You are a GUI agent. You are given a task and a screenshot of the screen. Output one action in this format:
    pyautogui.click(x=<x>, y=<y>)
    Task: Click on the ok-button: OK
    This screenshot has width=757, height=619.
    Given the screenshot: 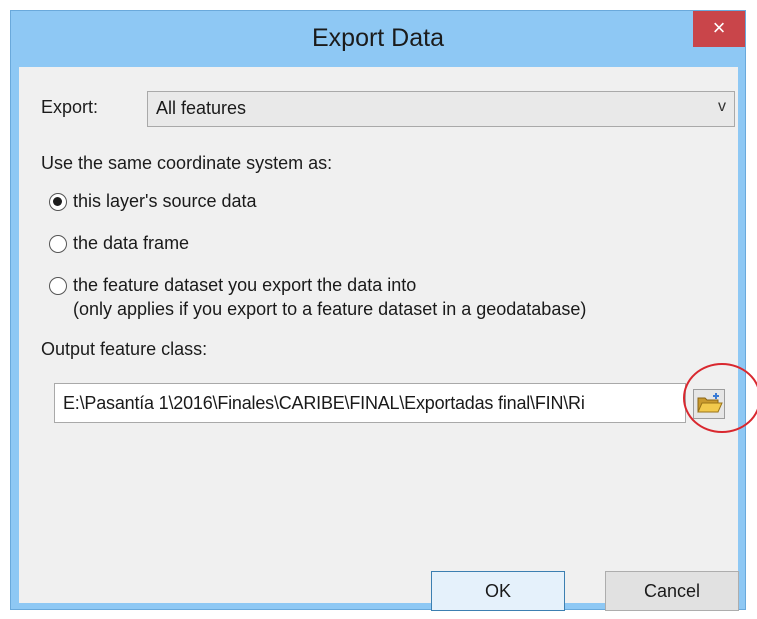 What is the action you would take?
    pyautogui.click(x=498, y=591)
    